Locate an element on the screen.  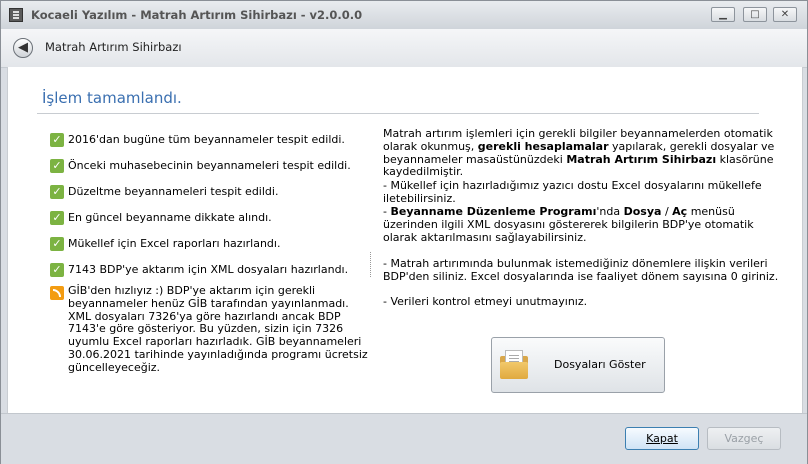
maximize-button: □ is located at coordinates (755, 14).